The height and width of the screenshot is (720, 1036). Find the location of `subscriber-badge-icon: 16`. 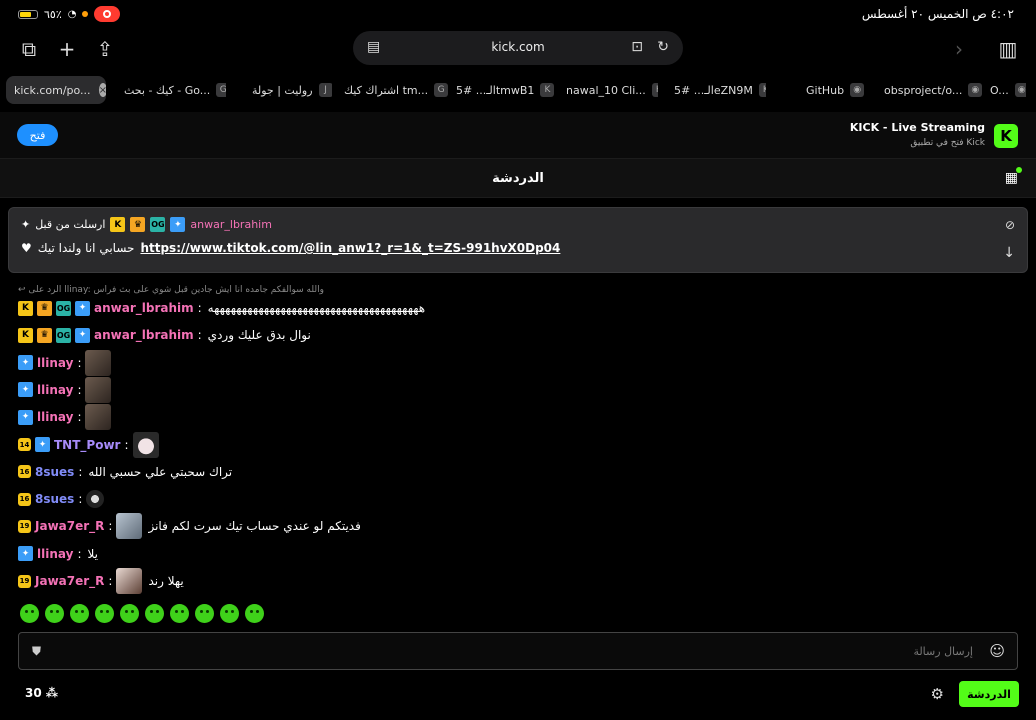

subscriber-badge-icon: 16 is located at coordinates (24, 499).